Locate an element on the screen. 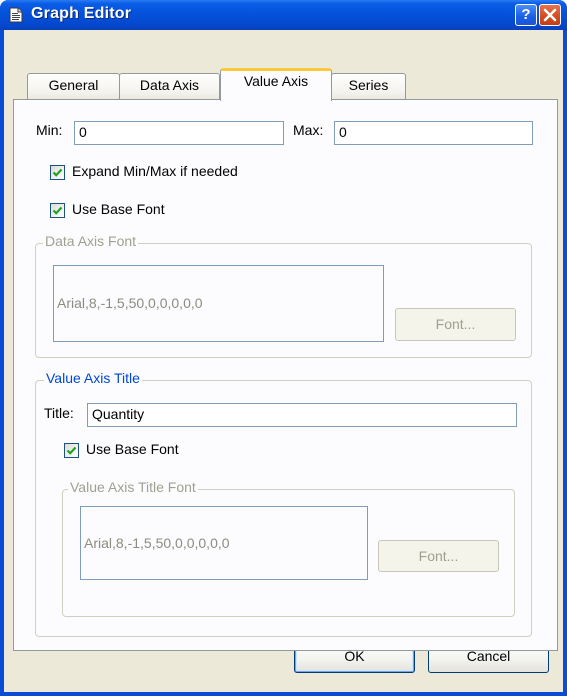  title-font-display: Arial,8,-1,5,50,0,0,0,0,0 is located at coordinates (224, 543).